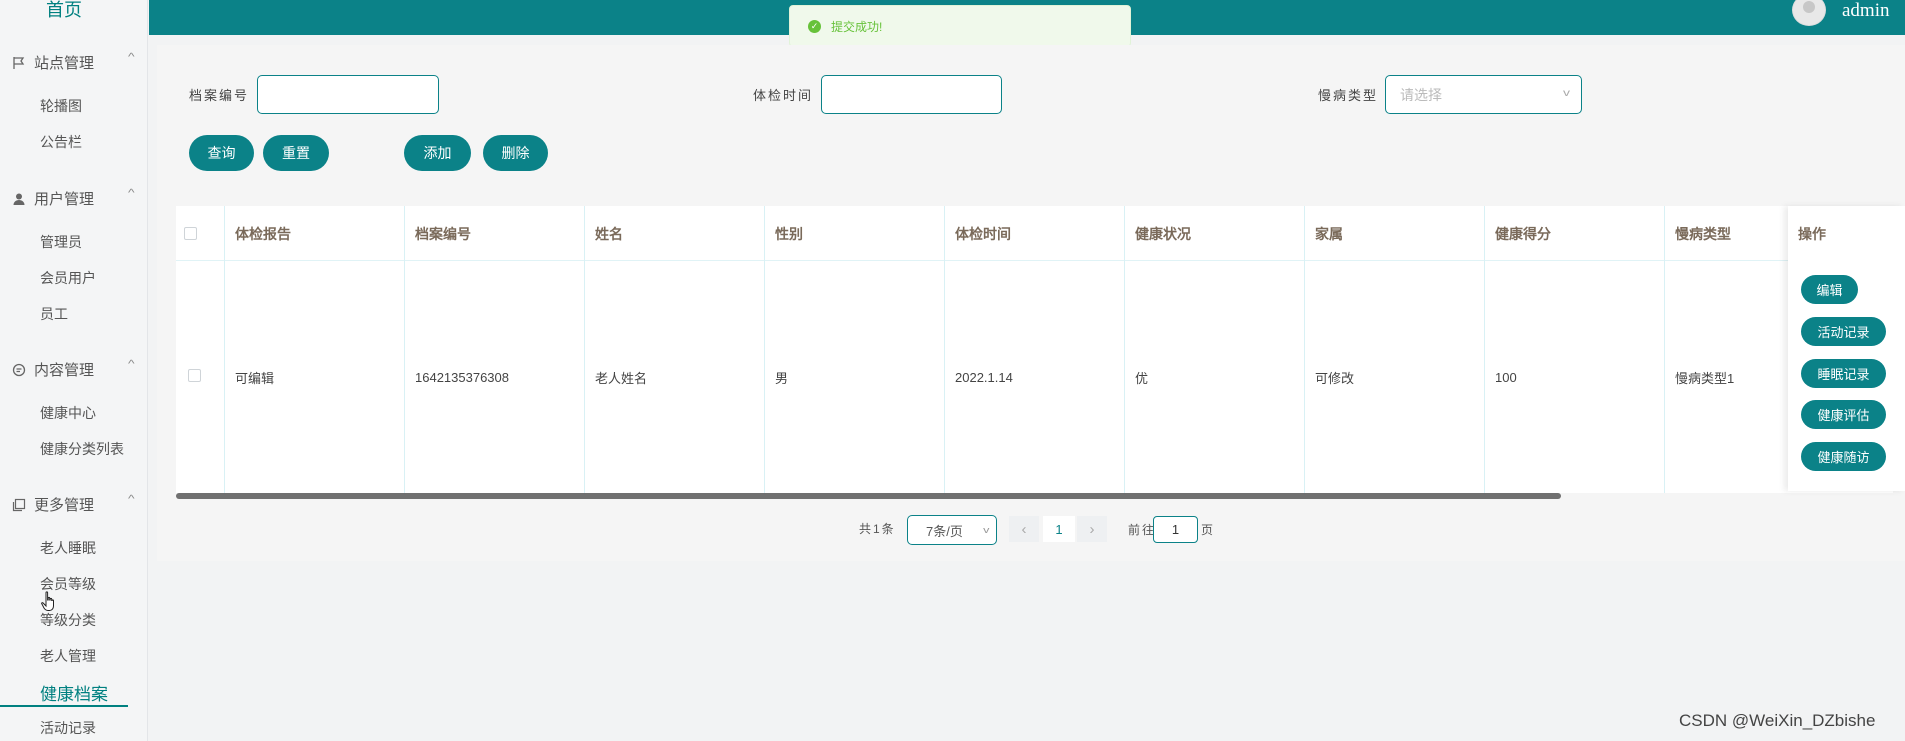 The height and width of the screenshot is (741, 1905). I want to click on cell-score: 100, so click(1574, 377).